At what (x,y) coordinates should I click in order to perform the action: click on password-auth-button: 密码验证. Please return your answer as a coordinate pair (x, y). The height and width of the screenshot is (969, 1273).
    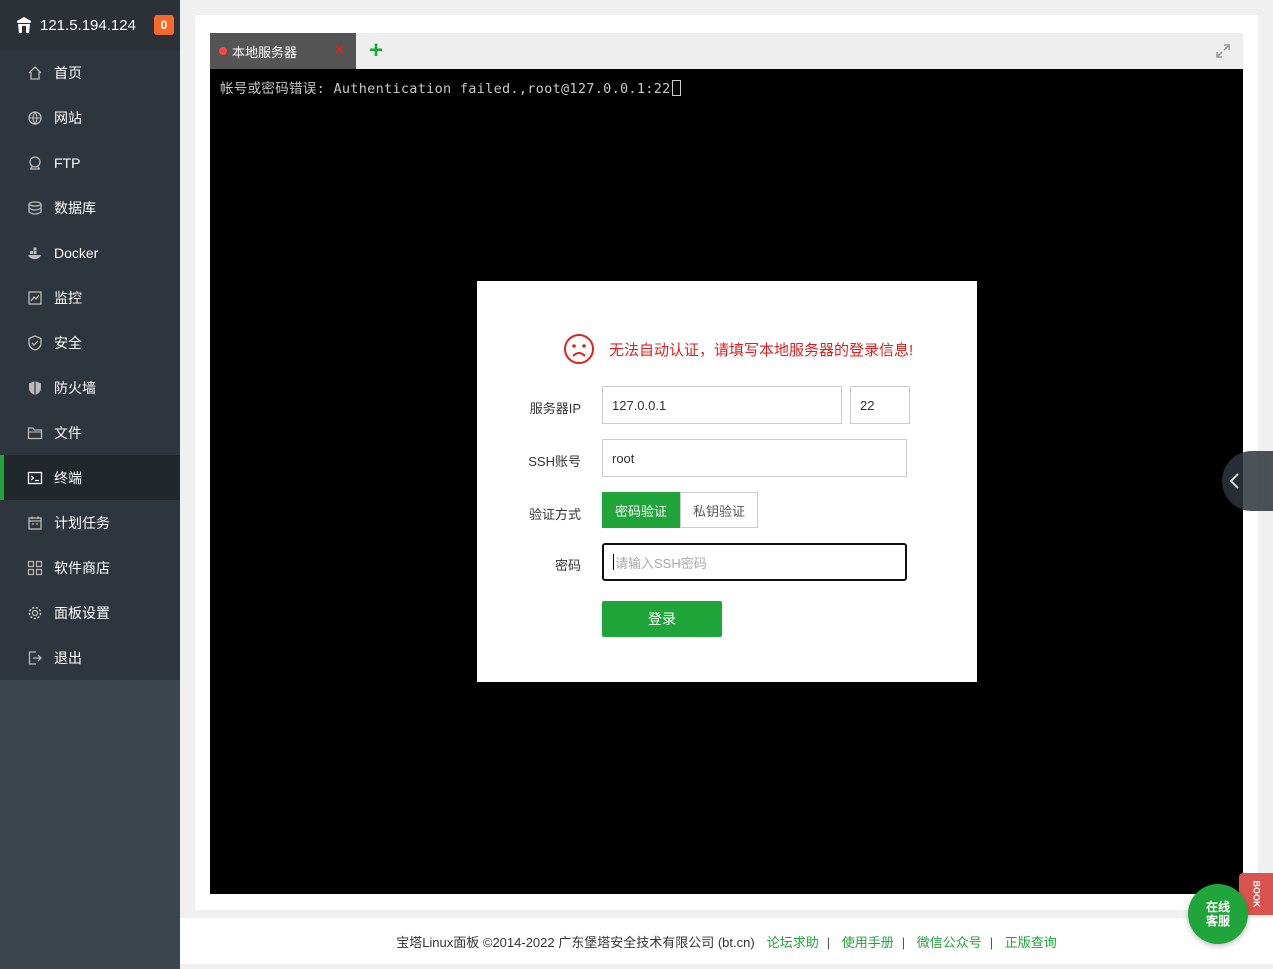
    Looking at the image, I should click on (641, 510).